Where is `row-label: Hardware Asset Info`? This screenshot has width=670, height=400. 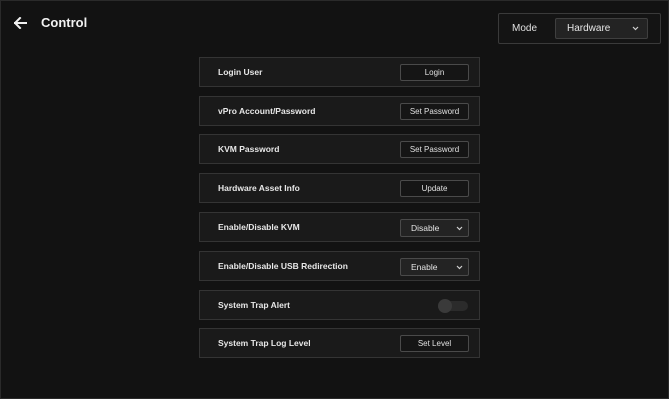 row-label: Hardware Asset Info is located at coordinates (259, 188).